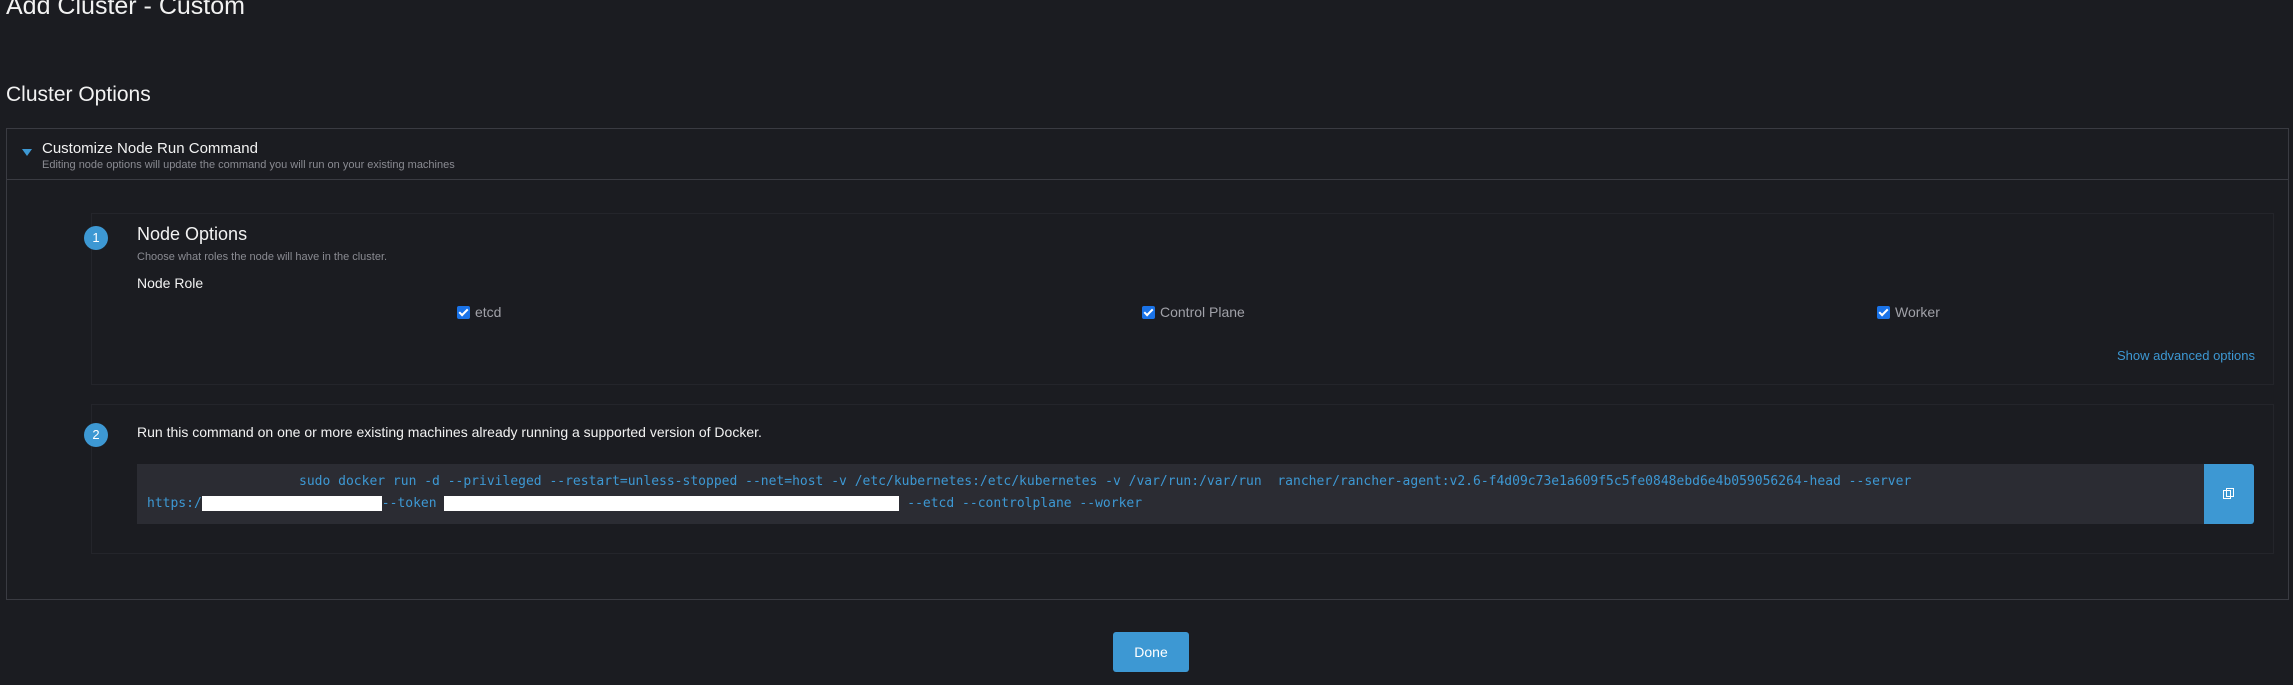 The image size is (2293, 685). I want to click on caret-down-icon, so click(27, 152).